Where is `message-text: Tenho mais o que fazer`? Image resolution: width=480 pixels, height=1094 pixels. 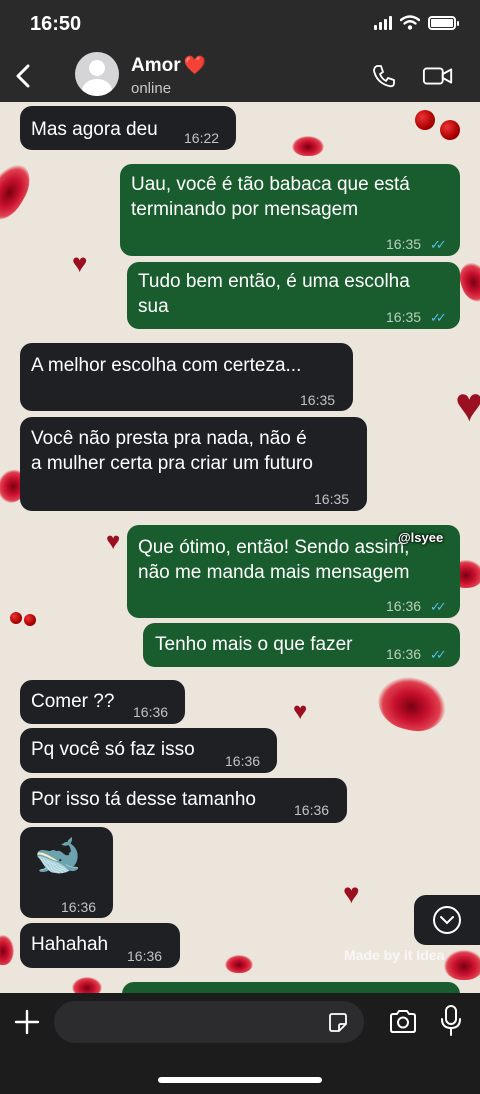
message-text: Tenho mais o que fazer is located at coordinates (254, 644).